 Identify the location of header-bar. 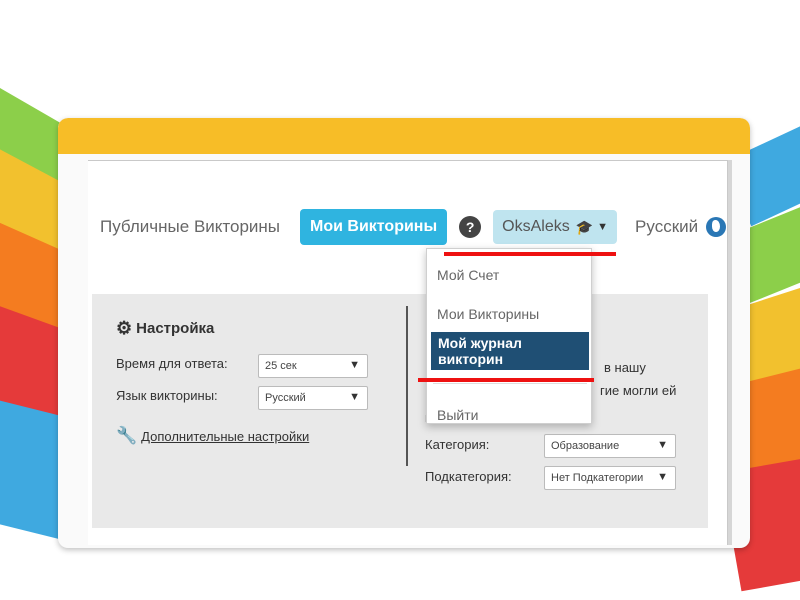
(404, 136).